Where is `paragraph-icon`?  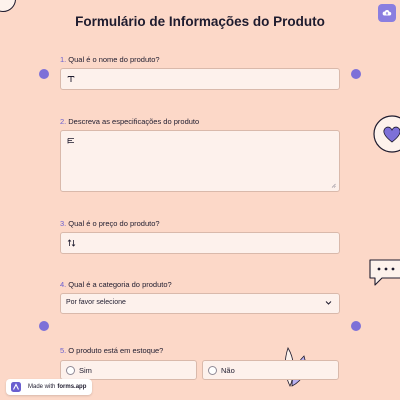
paragraph-icon is located at coordinates (70, 141).